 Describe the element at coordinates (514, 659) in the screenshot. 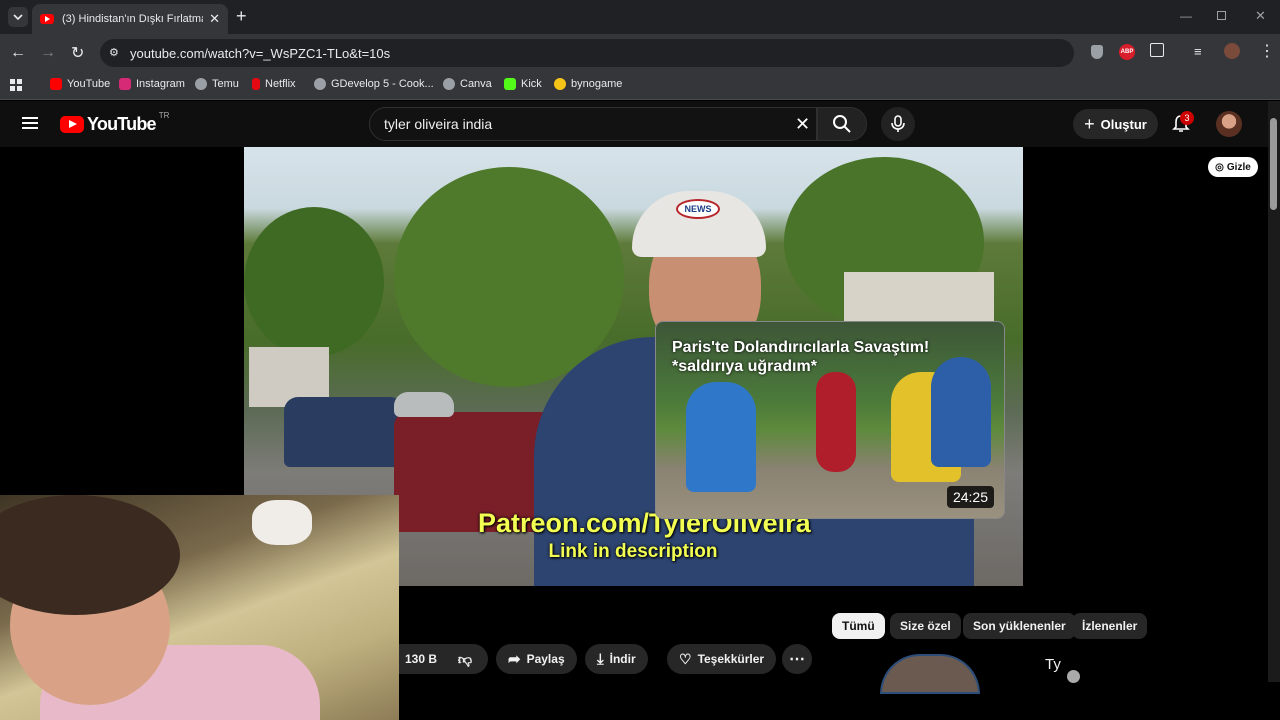

I see `share-arrow-icon: ➦` at that location.